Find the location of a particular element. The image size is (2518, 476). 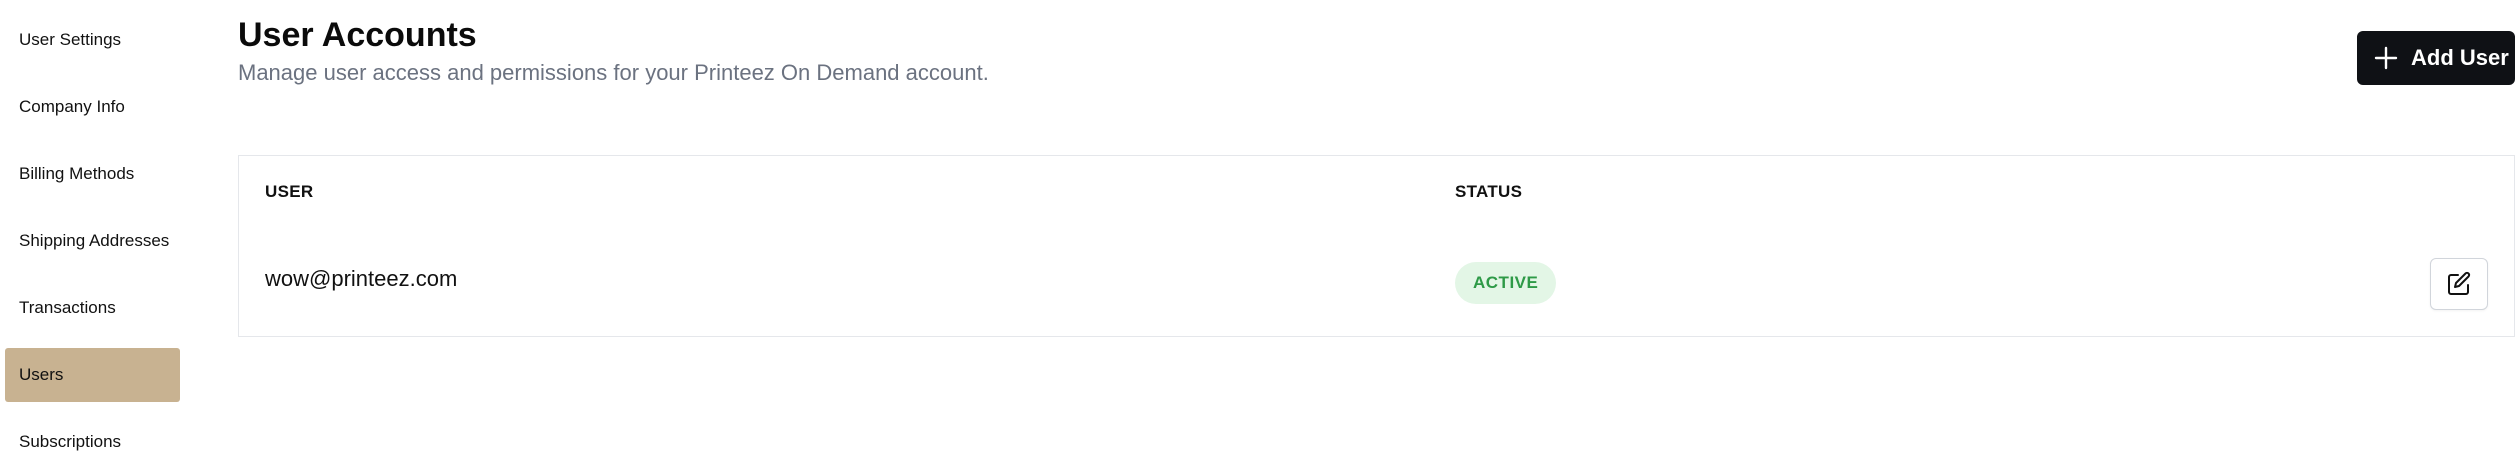

user-email: wow@printeez.com is located at coordinates (361, 278).